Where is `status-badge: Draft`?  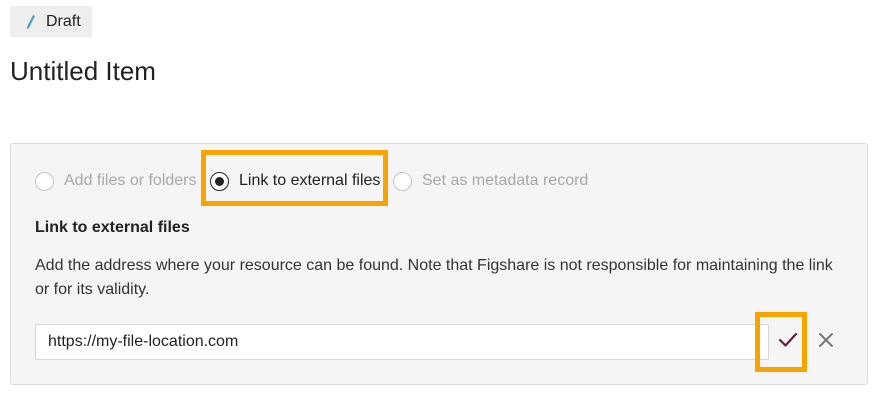 status-badge: Draft is located at coordinates (51, 21).